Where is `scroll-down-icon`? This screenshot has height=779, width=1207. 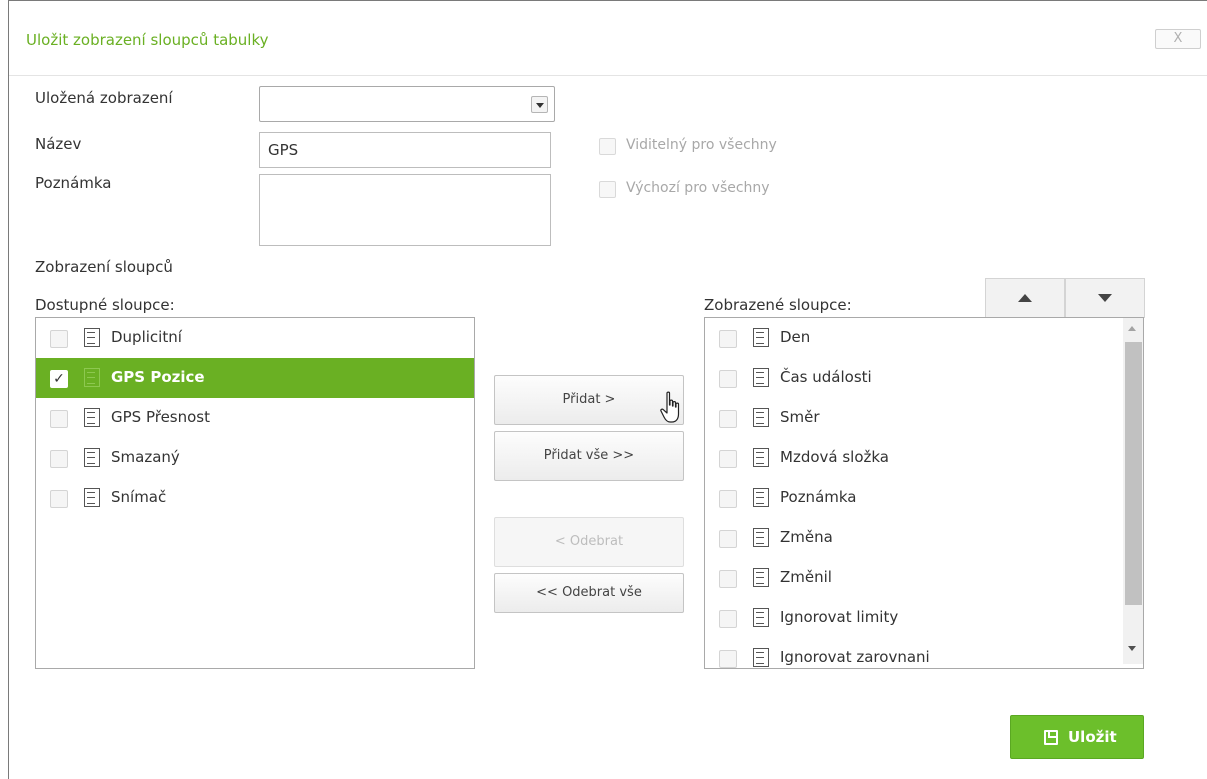 scroll-down-icon is located at coordinates (1132, 648).